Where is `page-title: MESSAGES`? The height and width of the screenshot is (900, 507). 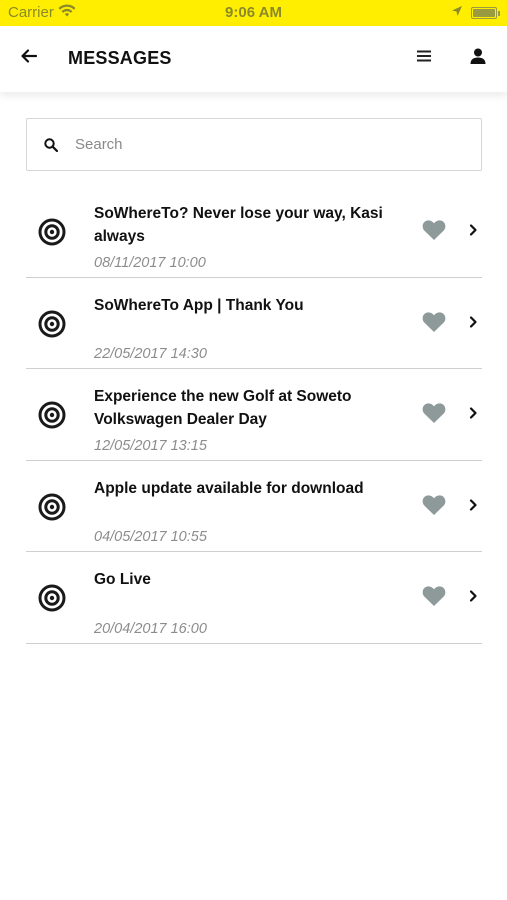
page-title: MESSAGES is located at coordinates (120, 58).